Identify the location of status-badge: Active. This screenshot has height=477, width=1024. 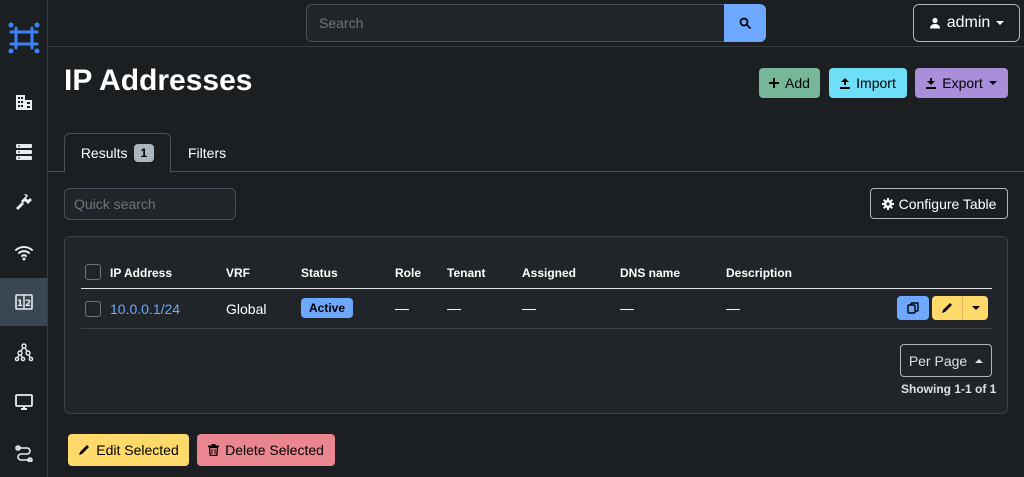
(327, 308).